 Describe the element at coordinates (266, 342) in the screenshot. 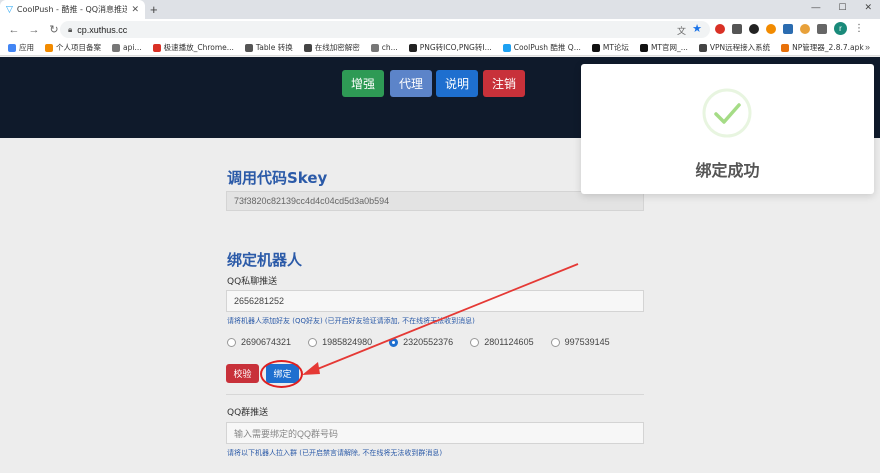

I see `bot-number: 2690674321` at that location.